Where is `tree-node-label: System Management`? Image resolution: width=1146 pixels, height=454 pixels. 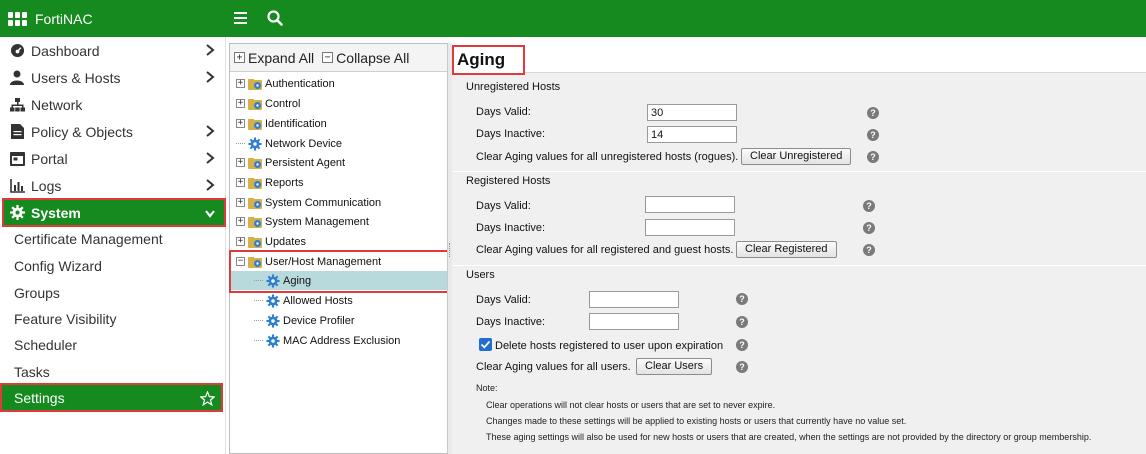
tree-node-label: System Management is located at coordinates (317, 221).